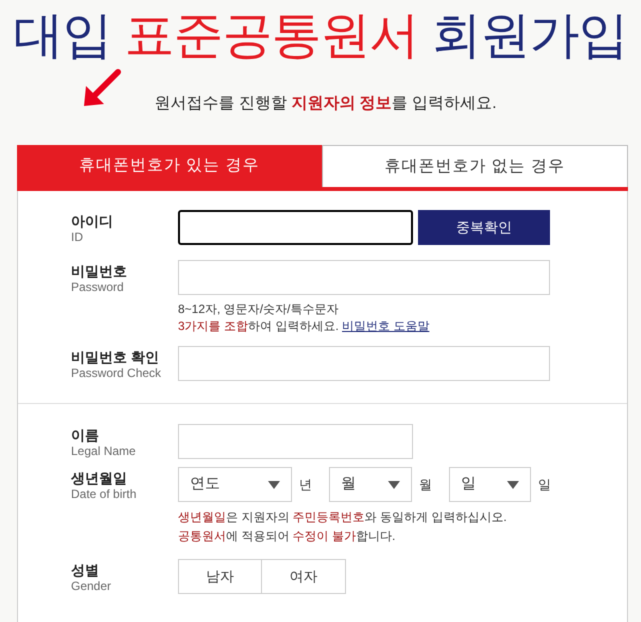 The image size is (641, 622). What do you see at coordinates (102, 88) in the screenshot?
I see `arrow-icon` at bounding box center [102, 88].